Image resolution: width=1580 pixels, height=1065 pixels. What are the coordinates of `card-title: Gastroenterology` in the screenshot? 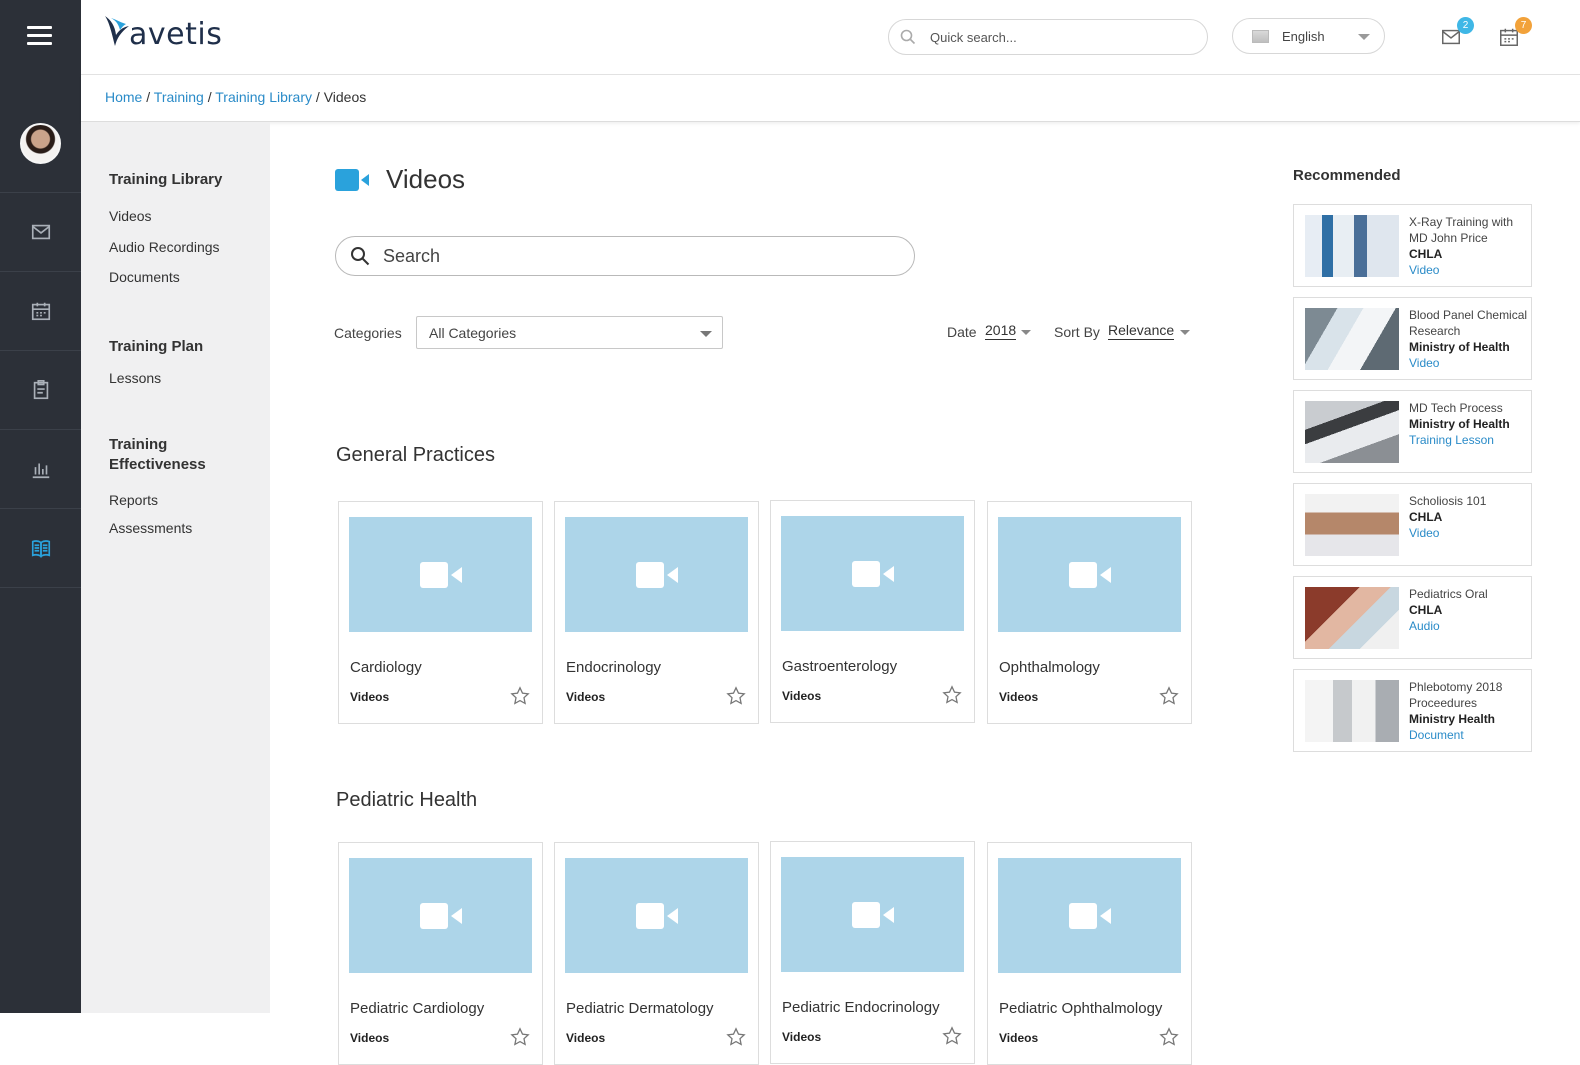 It's located at (840, 666).